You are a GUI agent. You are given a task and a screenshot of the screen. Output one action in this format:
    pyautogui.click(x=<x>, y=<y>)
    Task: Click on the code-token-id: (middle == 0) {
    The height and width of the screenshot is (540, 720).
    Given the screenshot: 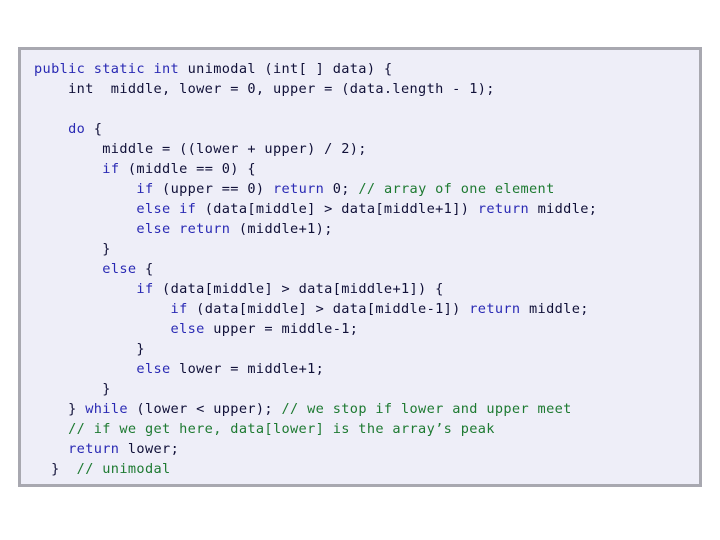 What is the action you would take?
    pyautogui.click(x=187, y=169)
    